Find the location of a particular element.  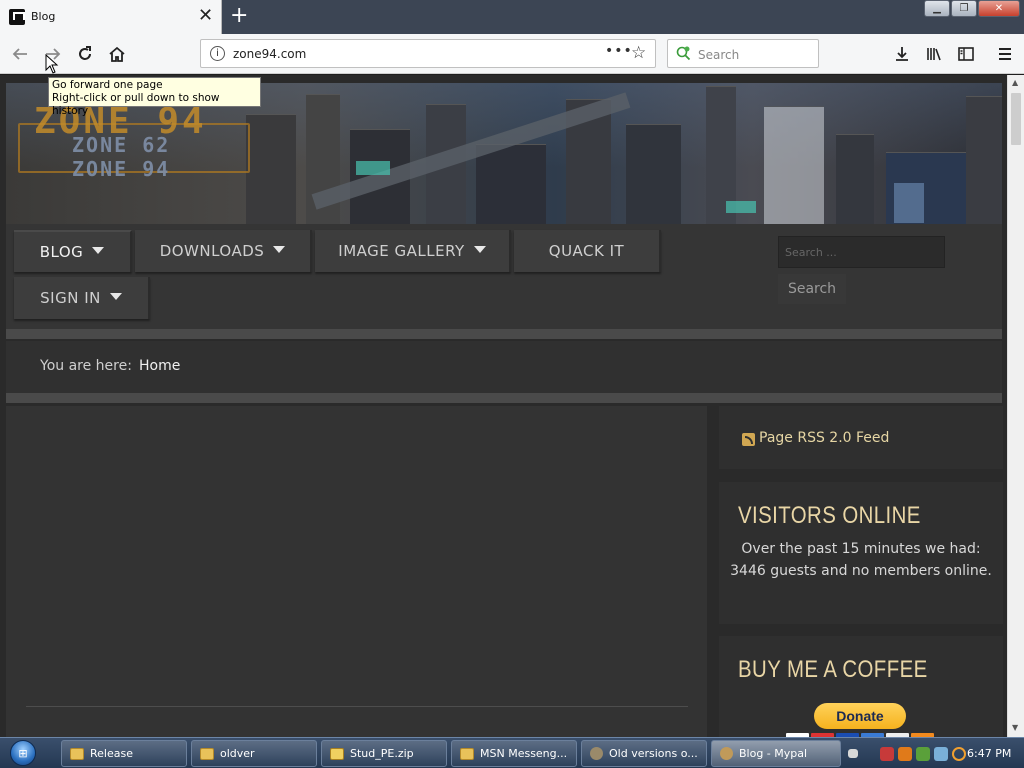

download-icon is located at coordinates (902, 54).